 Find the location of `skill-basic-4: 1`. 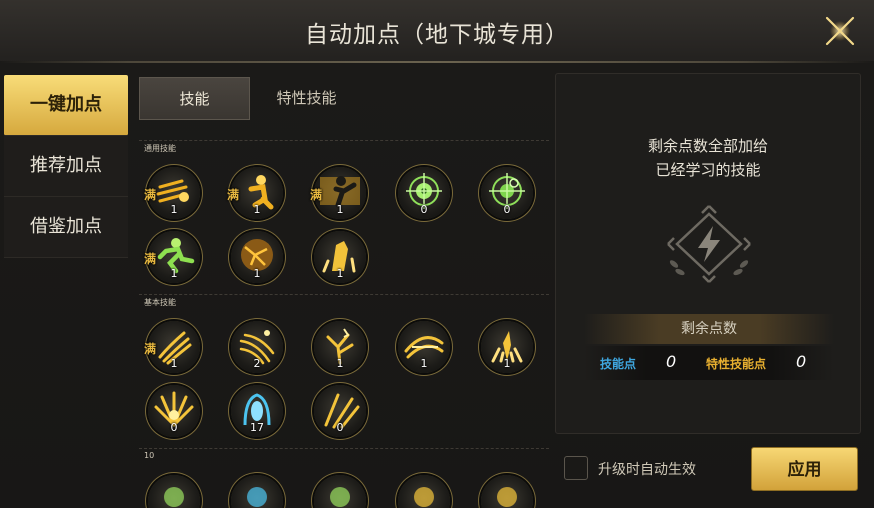

skill-basic-4: 1 is located at coordinates (424, 347).